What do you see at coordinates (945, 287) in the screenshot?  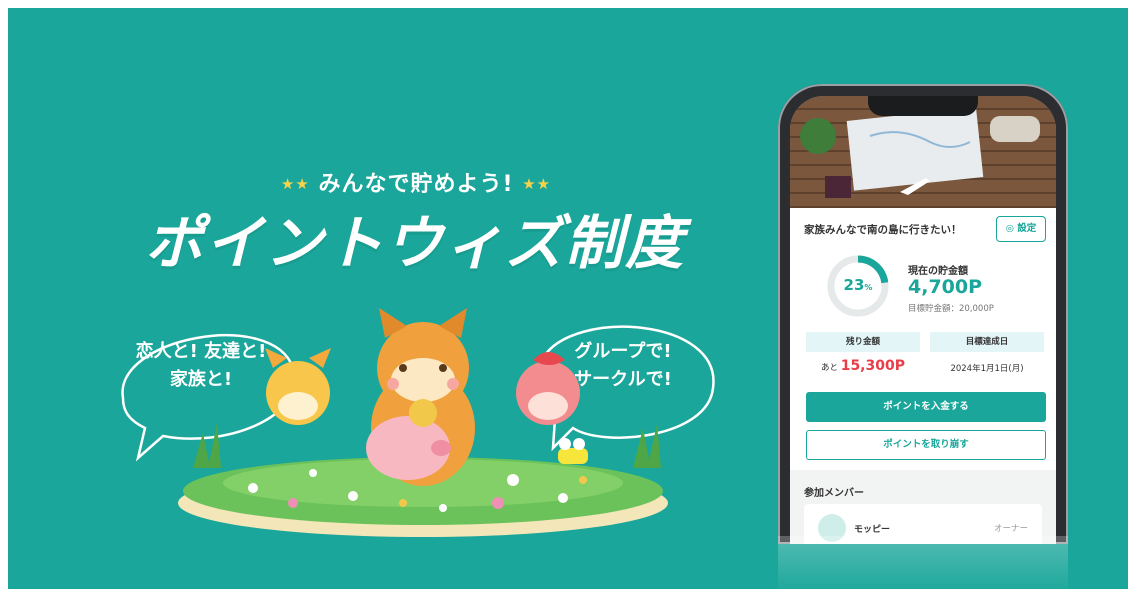 I see `savings-value: 4,700P` at bounding box center [945, 287].